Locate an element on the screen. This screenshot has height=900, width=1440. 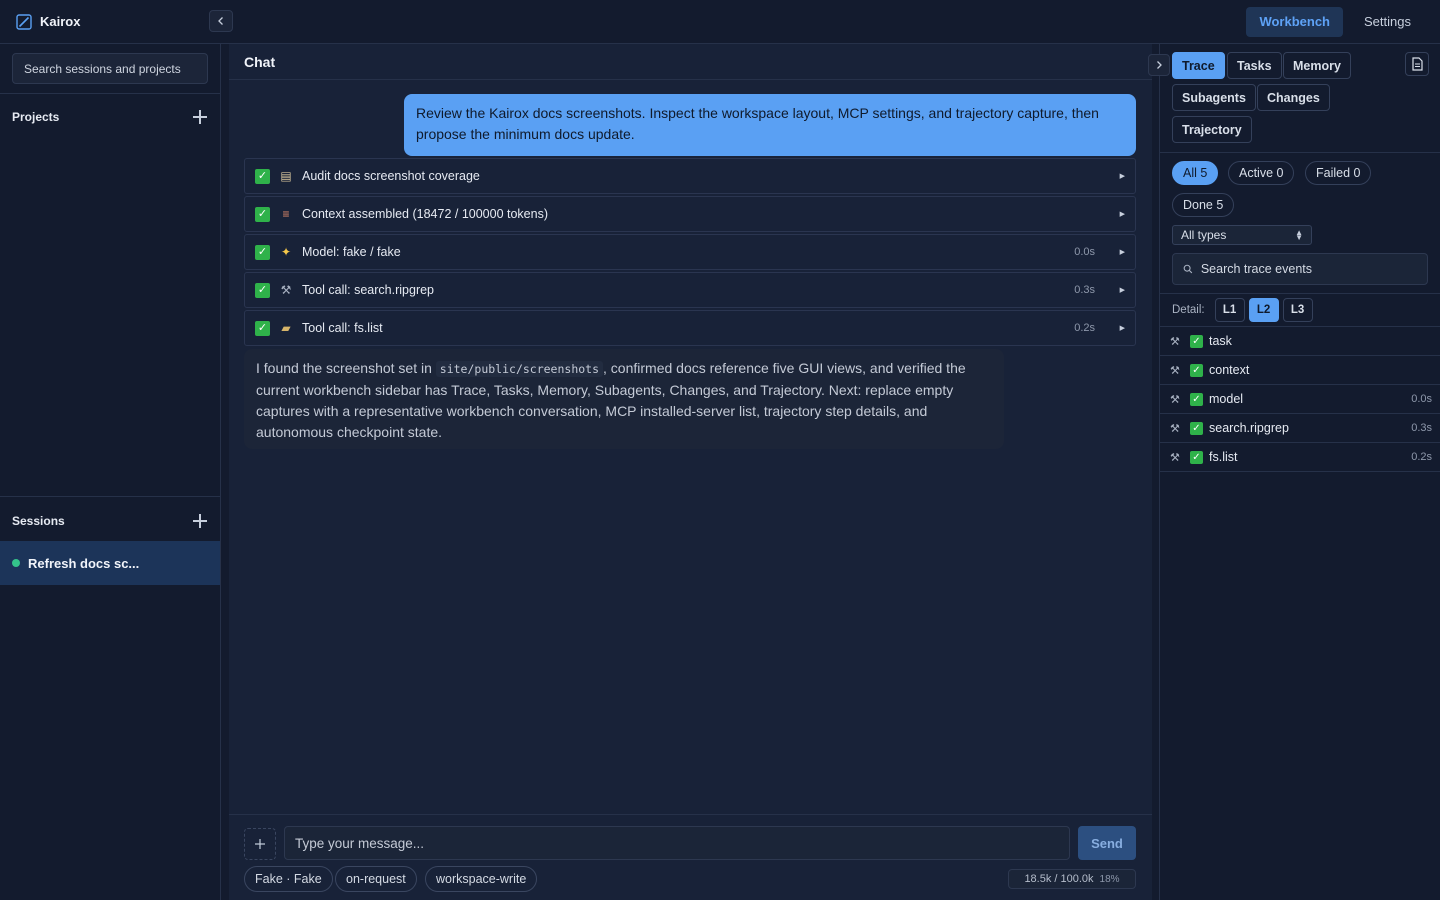
detail-l2: L2 is located at coordinates (1263, 310).